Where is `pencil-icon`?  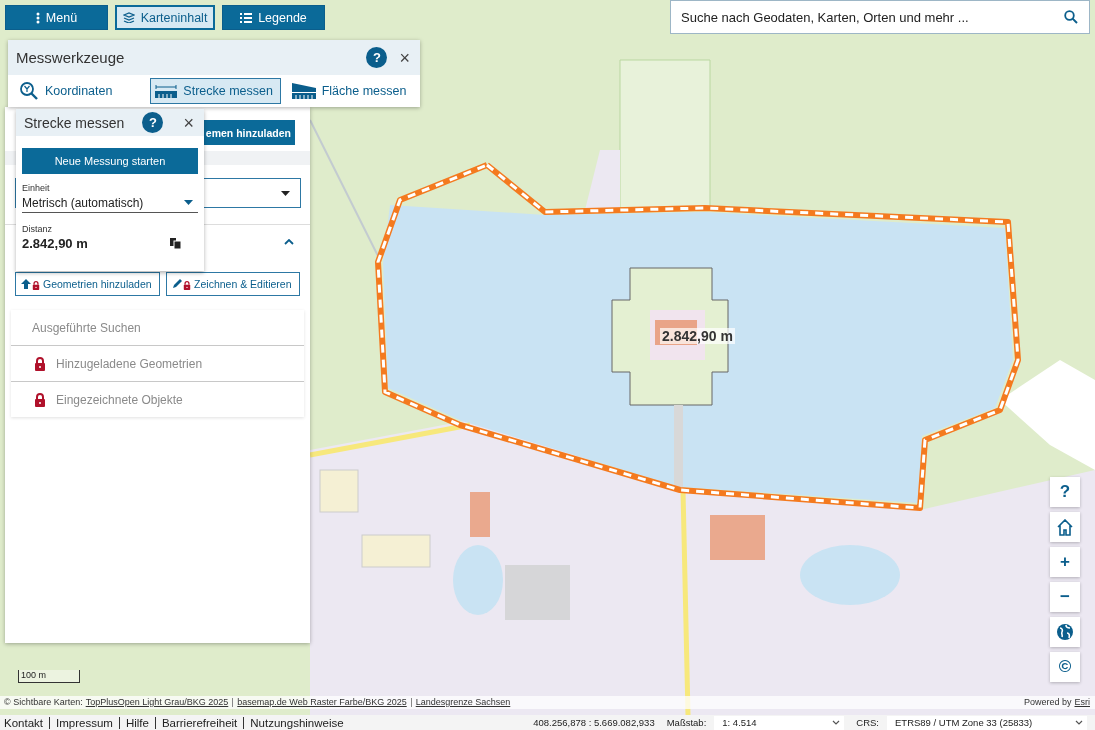
pencil-icon is located at coordinates (177, 284).